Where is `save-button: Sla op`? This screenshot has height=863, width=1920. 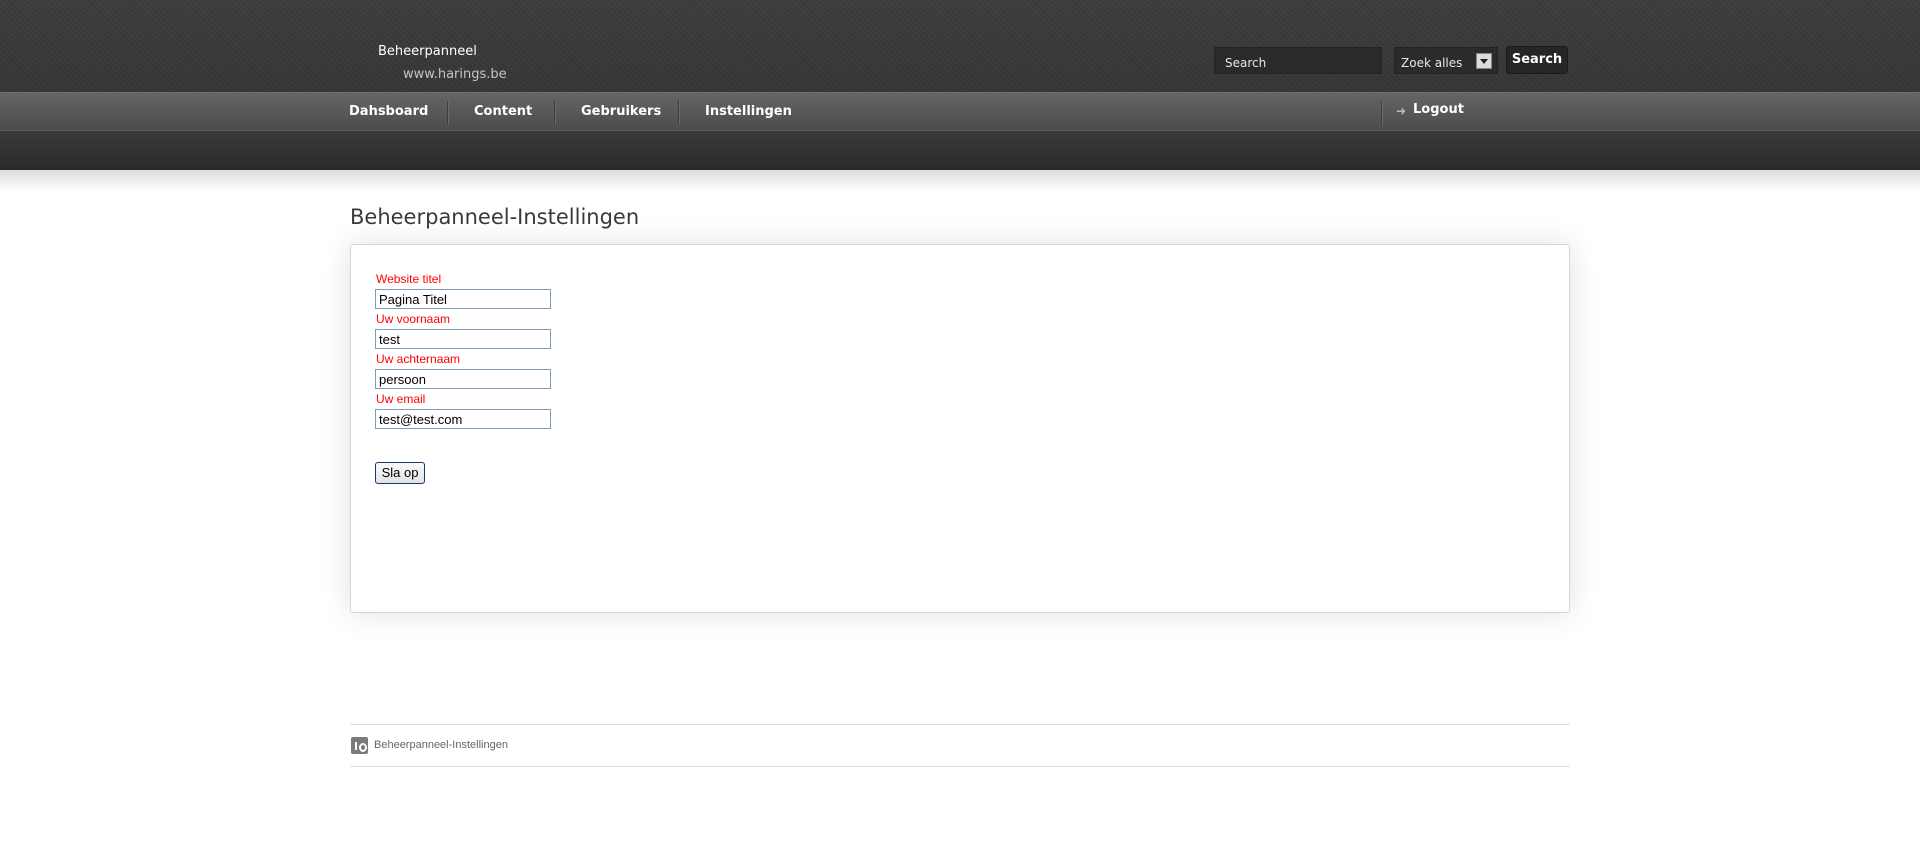 save-button: Sla op is located at coordinates (400, 473).